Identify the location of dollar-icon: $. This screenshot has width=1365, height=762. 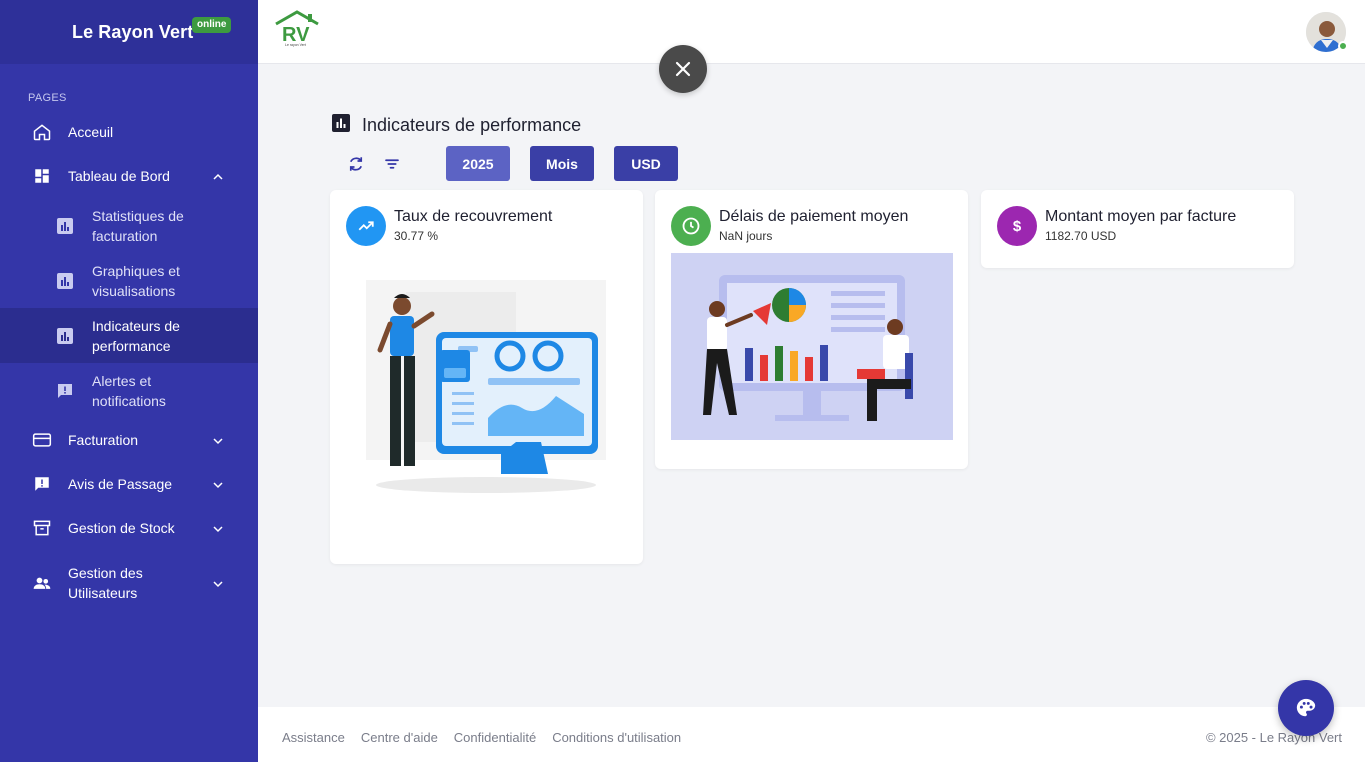
(1017, 226).